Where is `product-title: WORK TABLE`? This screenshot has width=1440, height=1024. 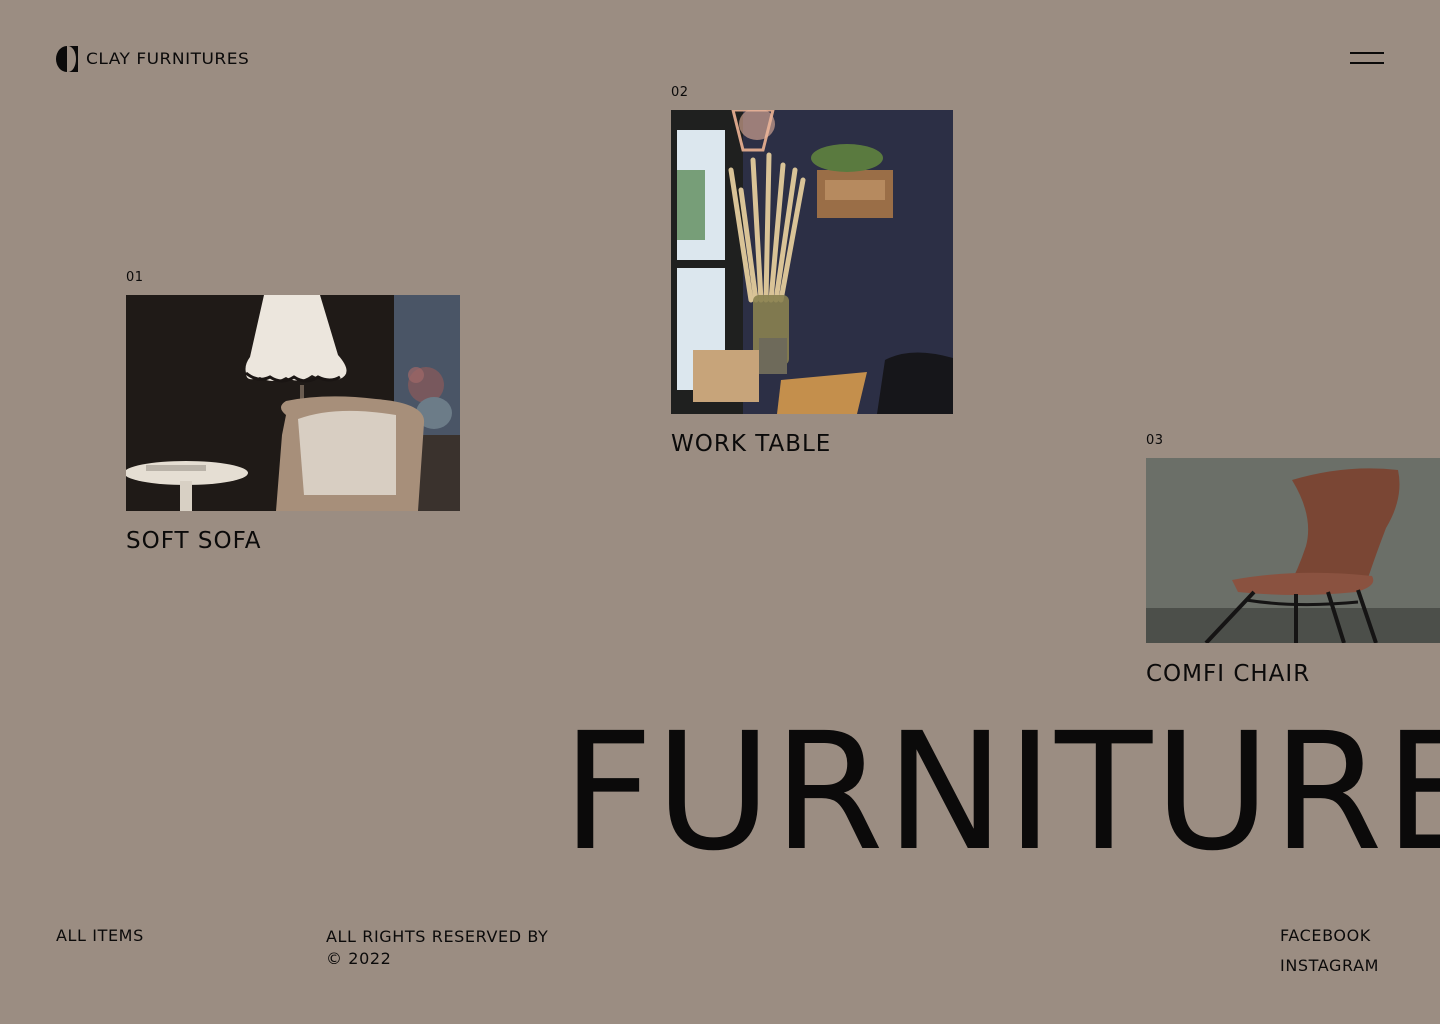
product-title: WORK TABLE is located at coordinates (751, 444).